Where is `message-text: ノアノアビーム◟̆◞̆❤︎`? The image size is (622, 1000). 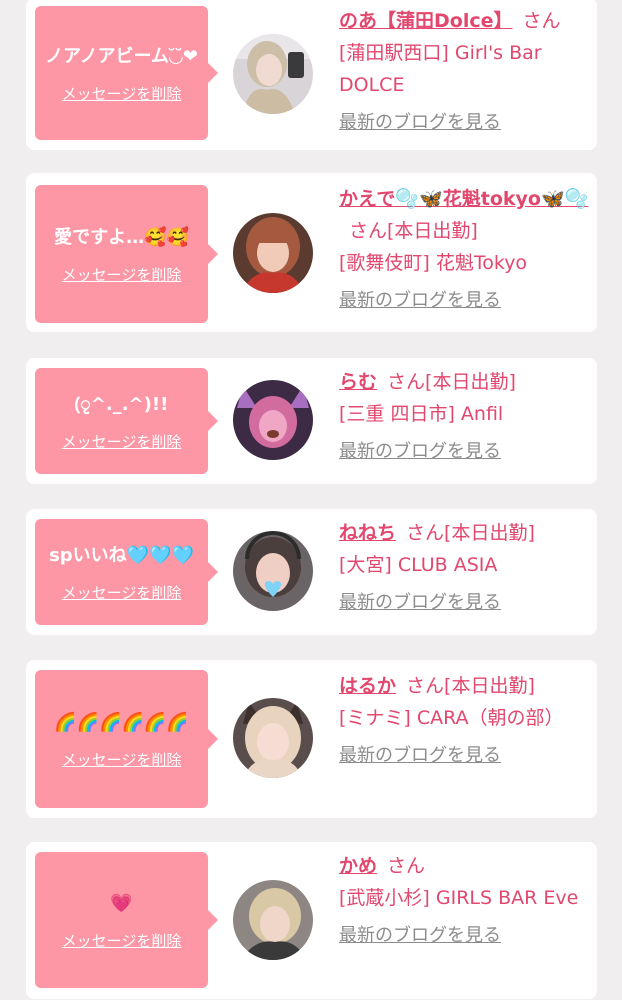 message-text: ノアノアビーム◟̆◞̆❤︎ is located at coordinates (121, 56).